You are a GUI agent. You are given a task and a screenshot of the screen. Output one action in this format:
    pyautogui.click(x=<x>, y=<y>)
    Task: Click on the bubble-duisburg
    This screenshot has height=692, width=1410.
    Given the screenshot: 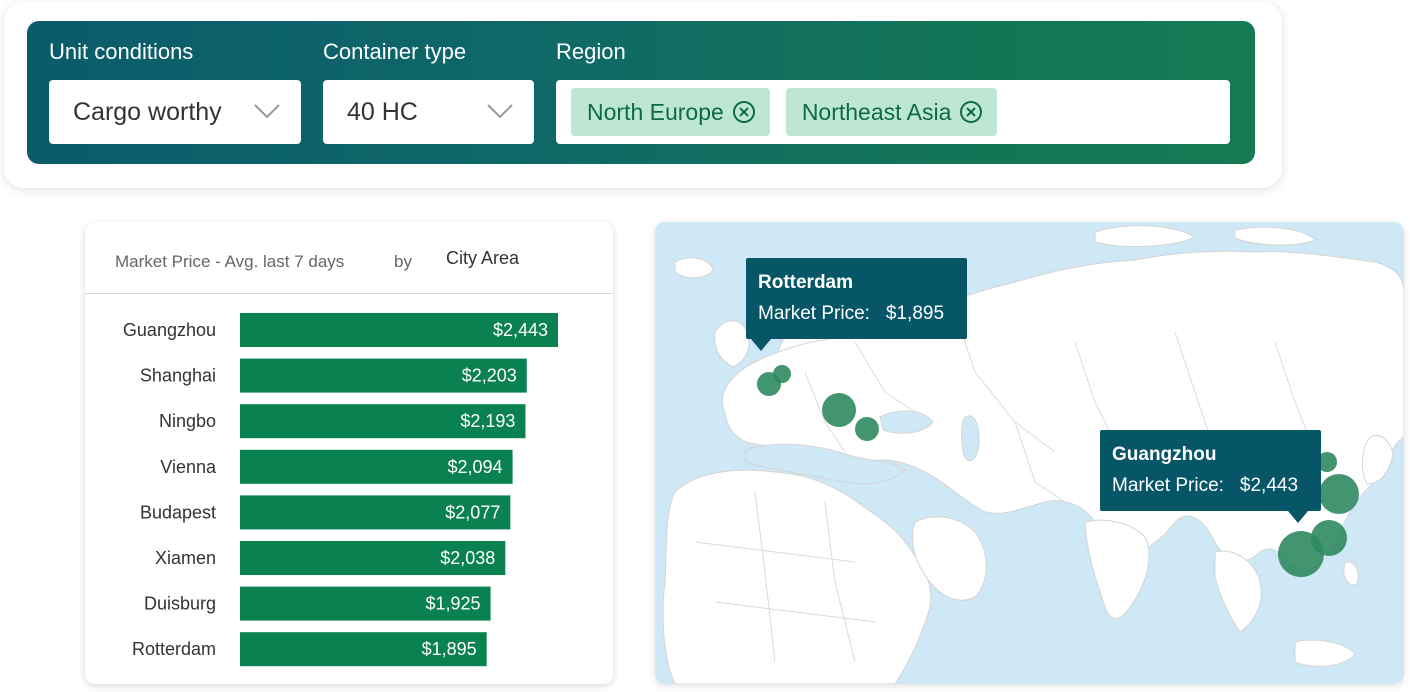 What is the action you would take?
    pyautogui.click(x=782, y=374)
    